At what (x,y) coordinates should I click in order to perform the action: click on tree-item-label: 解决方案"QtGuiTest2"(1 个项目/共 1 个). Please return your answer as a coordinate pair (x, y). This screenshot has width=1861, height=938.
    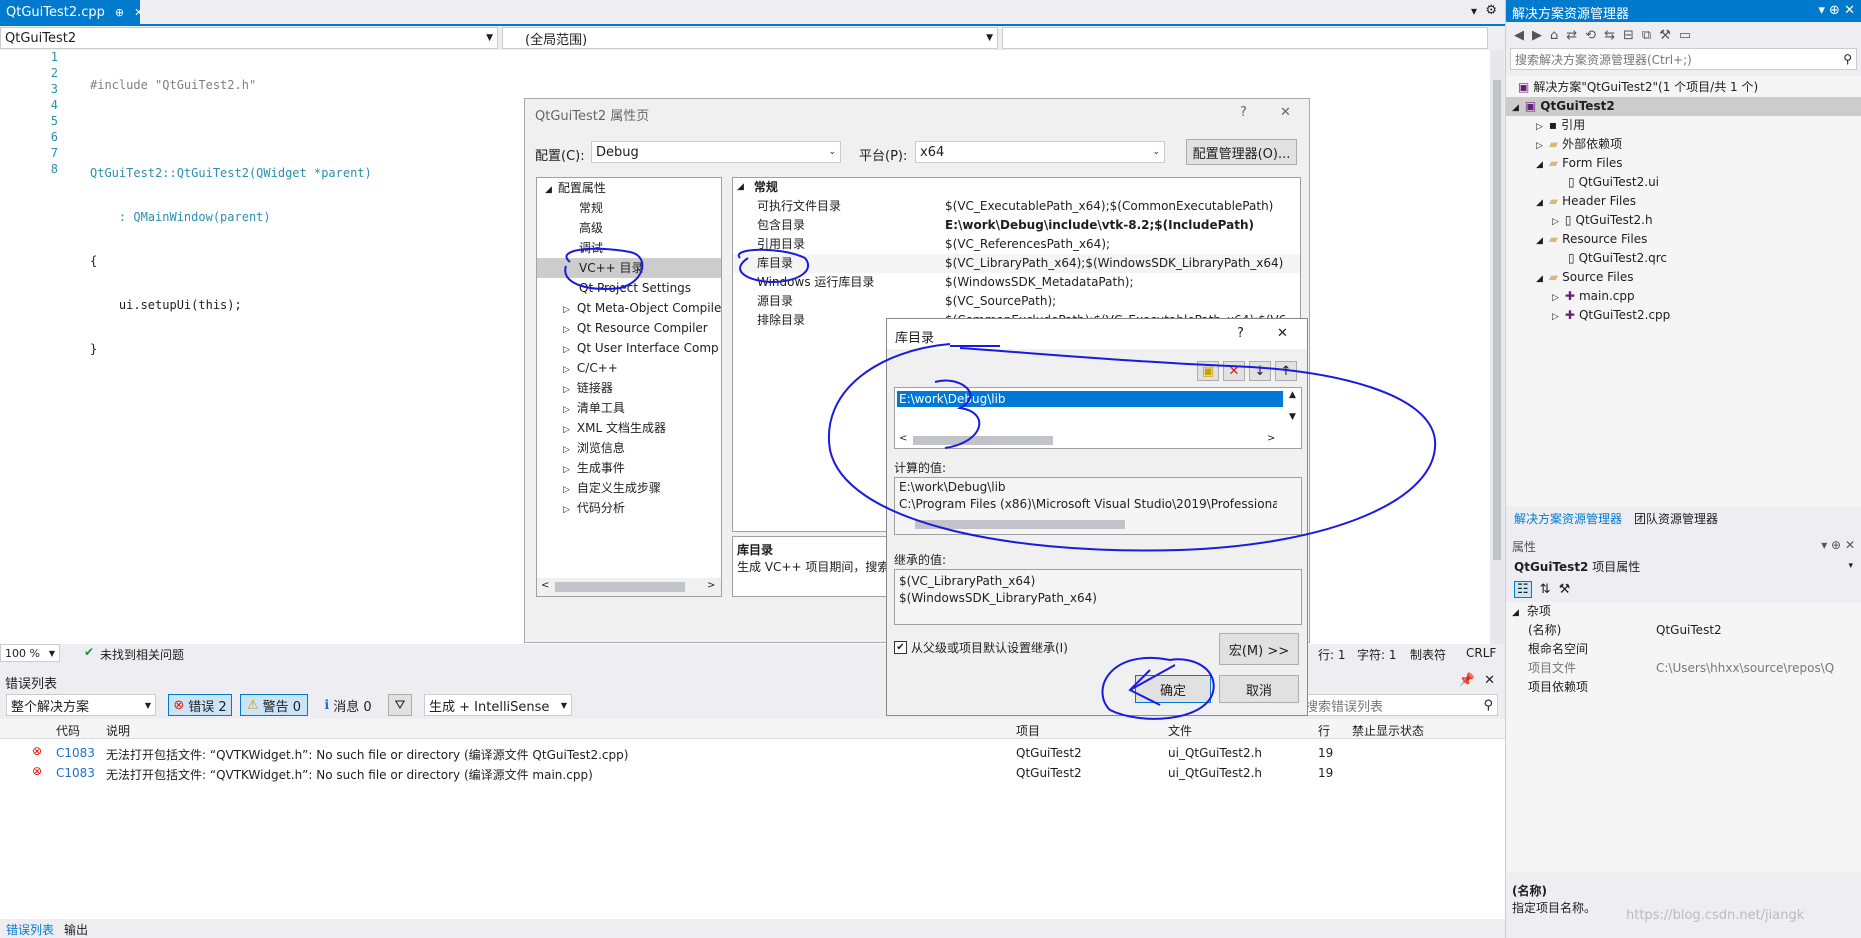
    Looking at the image, I should click on (1646, 87).